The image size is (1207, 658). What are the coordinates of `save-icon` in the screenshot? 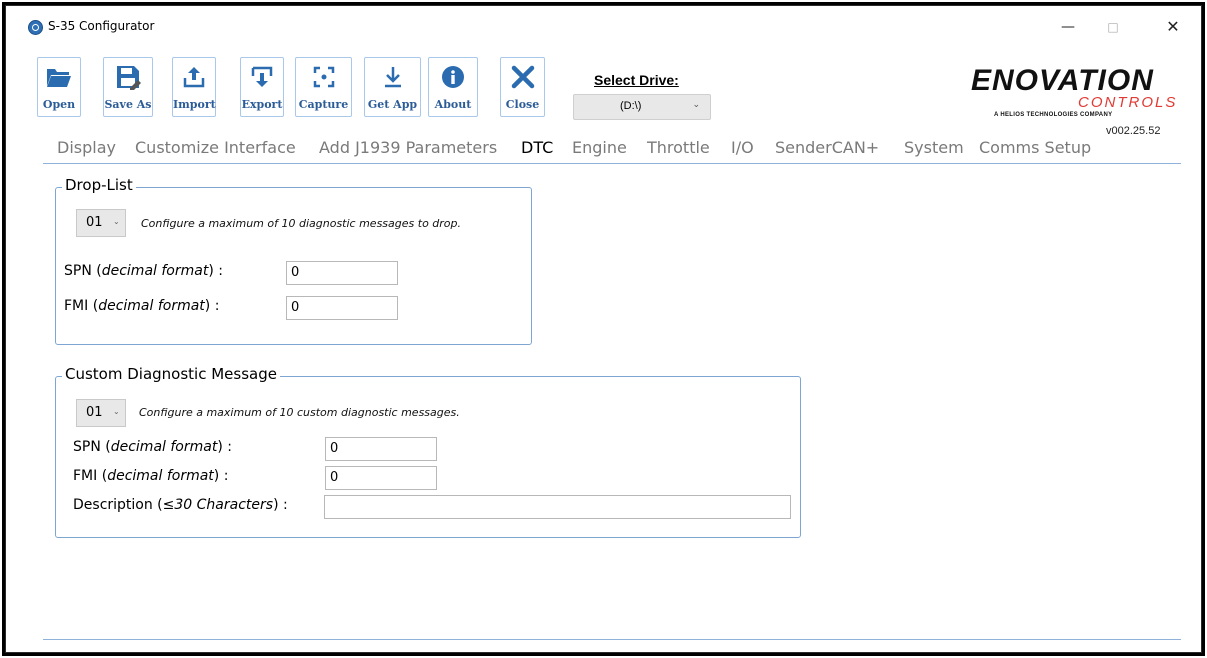 It's located at (129, 78).